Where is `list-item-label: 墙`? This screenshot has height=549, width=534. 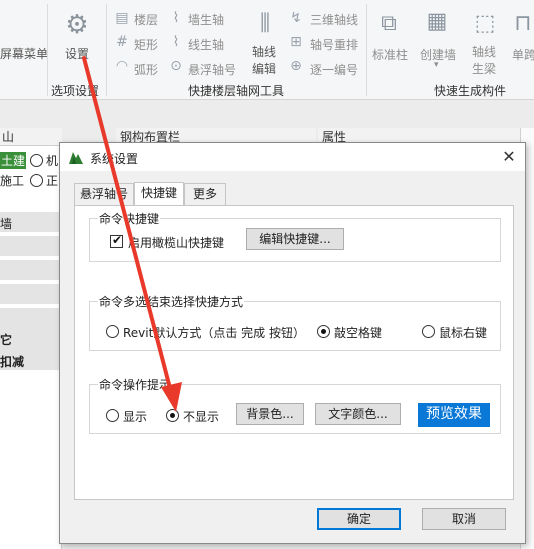 list-item-label: 墙 is located at coordinates (6, 224).